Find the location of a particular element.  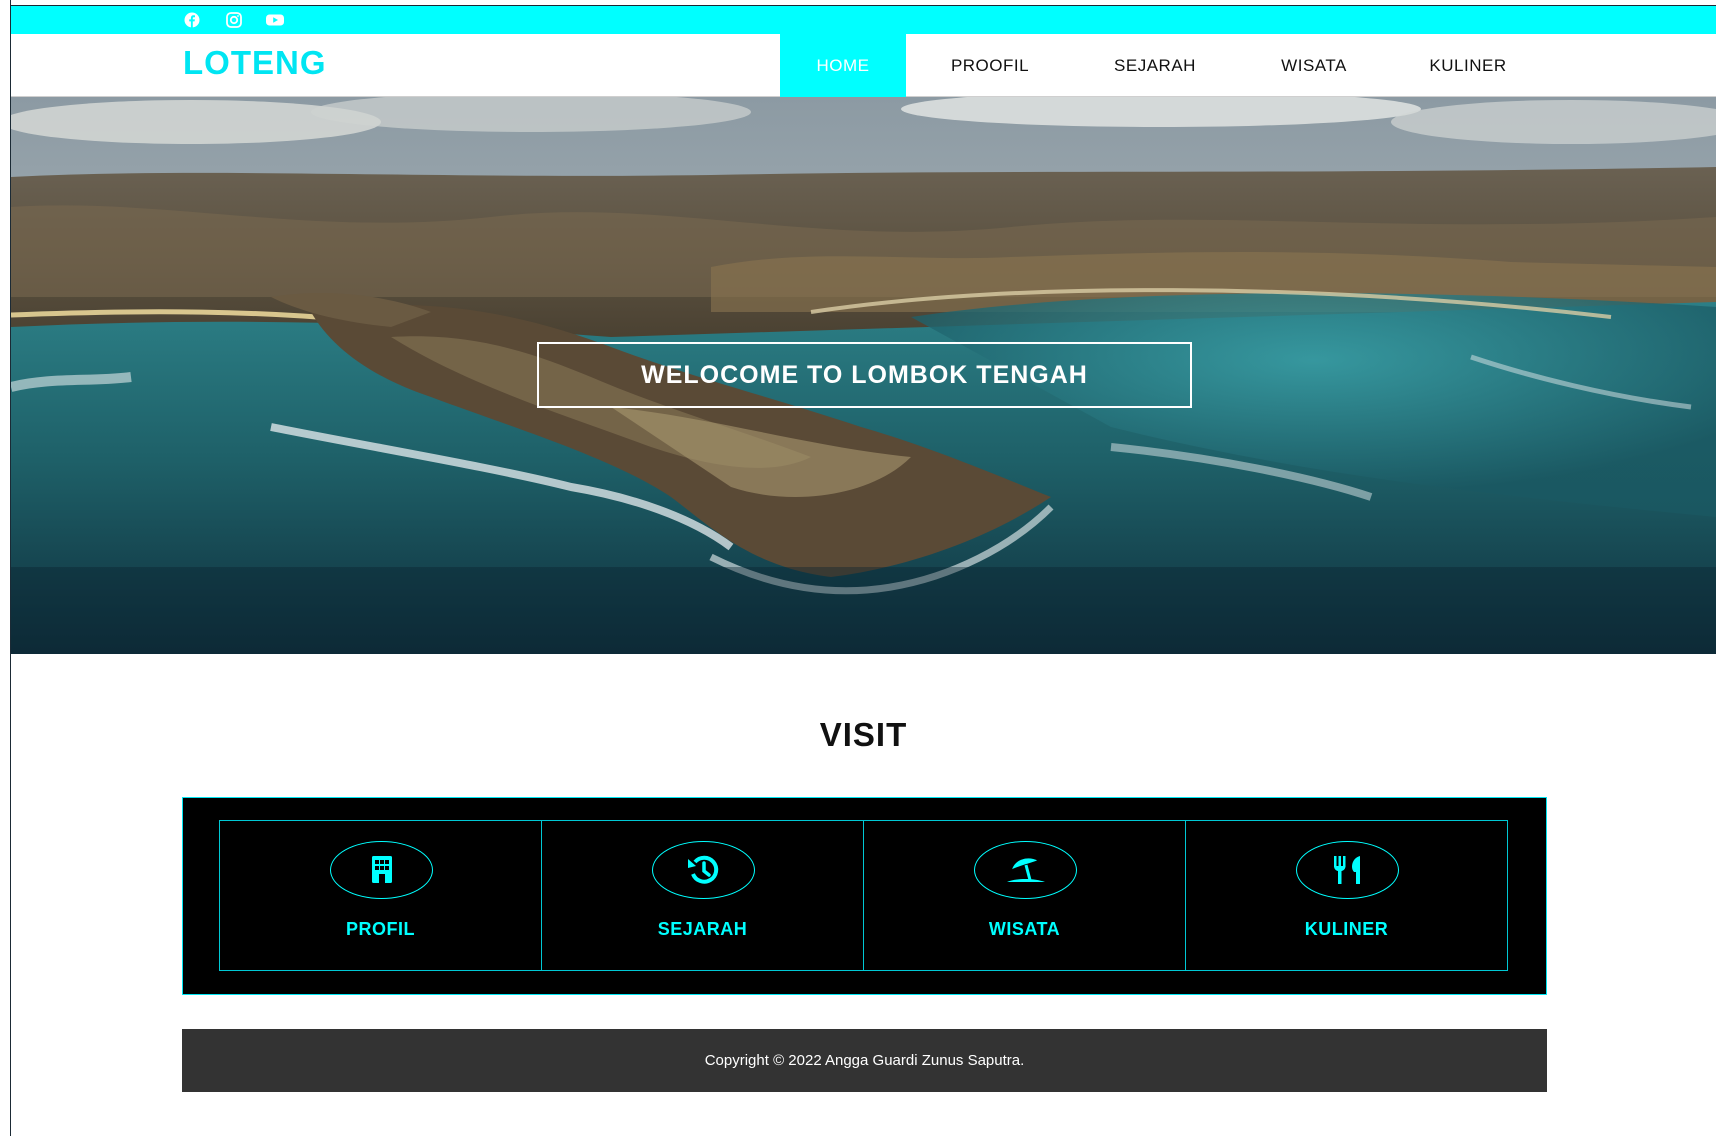

visit-cards: PROFIL SEJARAH WISATA KULINER is located at coordinates (865, 895).